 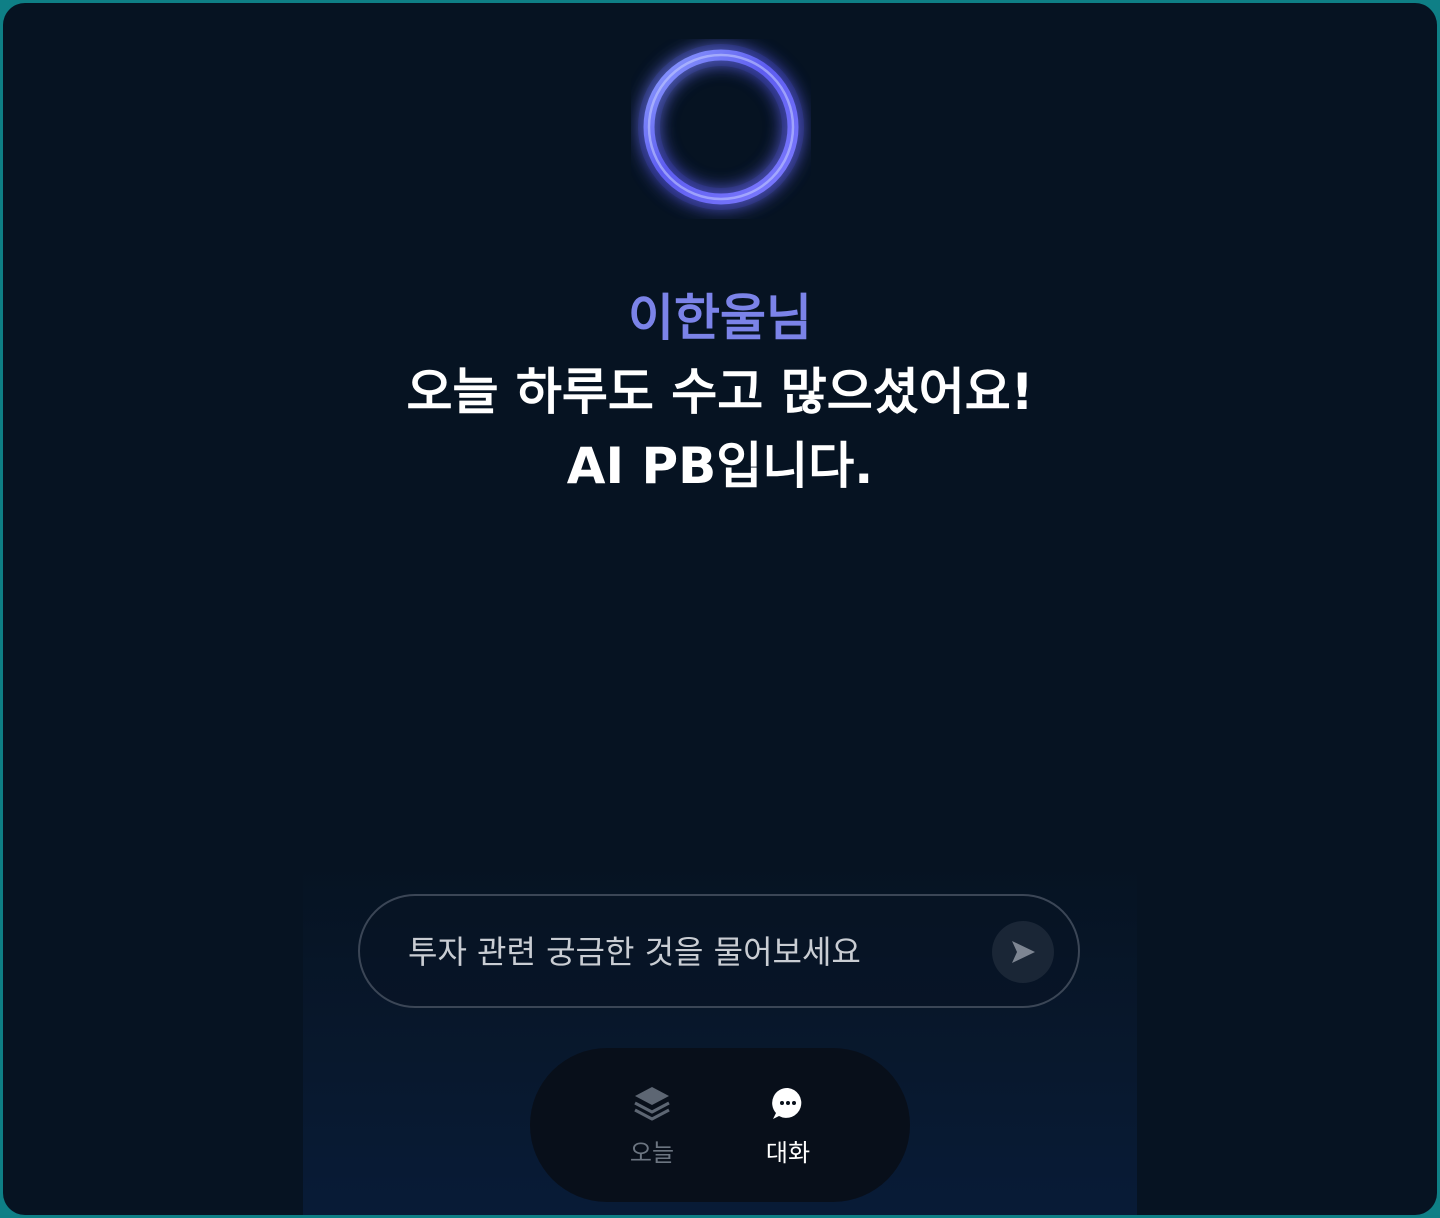 What do you see at coordinates (652, 1153) in the screenshot?
I see `tab-today-label: 오늘` at bounding box center [652, 1153].